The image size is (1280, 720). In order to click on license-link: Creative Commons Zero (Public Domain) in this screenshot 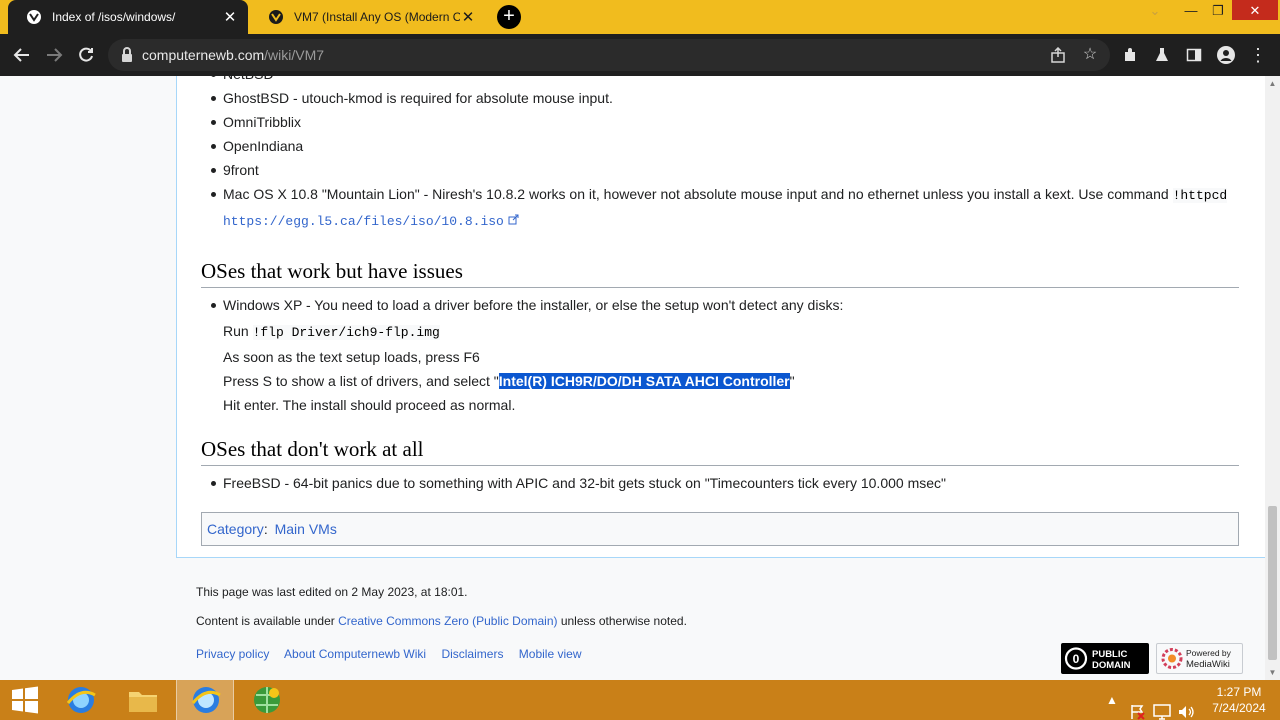, I will do `click(447, 621)`.